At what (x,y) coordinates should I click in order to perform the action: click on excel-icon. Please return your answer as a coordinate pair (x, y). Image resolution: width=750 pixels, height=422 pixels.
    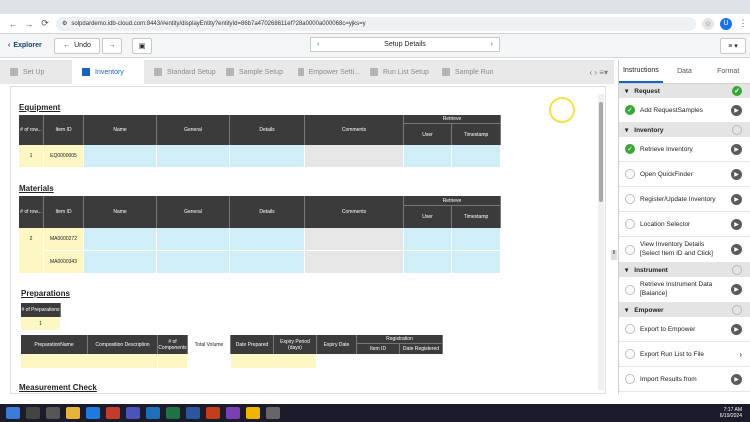
    Looking at the image, I should click on (173, 413).